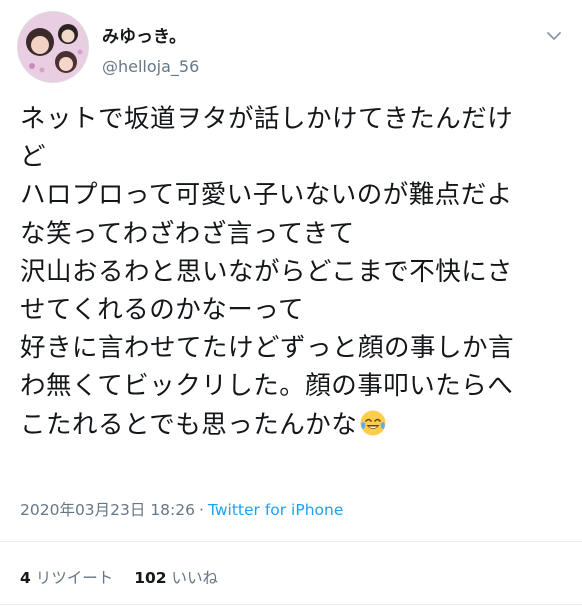 This screenshot has height=610, width=582. What do you see at coordinates (267, 348) in the screenshot?
I see `tweet-line: 好きに言わせてたけどずっと顔の事しか言` at bounding box center [267, 348].